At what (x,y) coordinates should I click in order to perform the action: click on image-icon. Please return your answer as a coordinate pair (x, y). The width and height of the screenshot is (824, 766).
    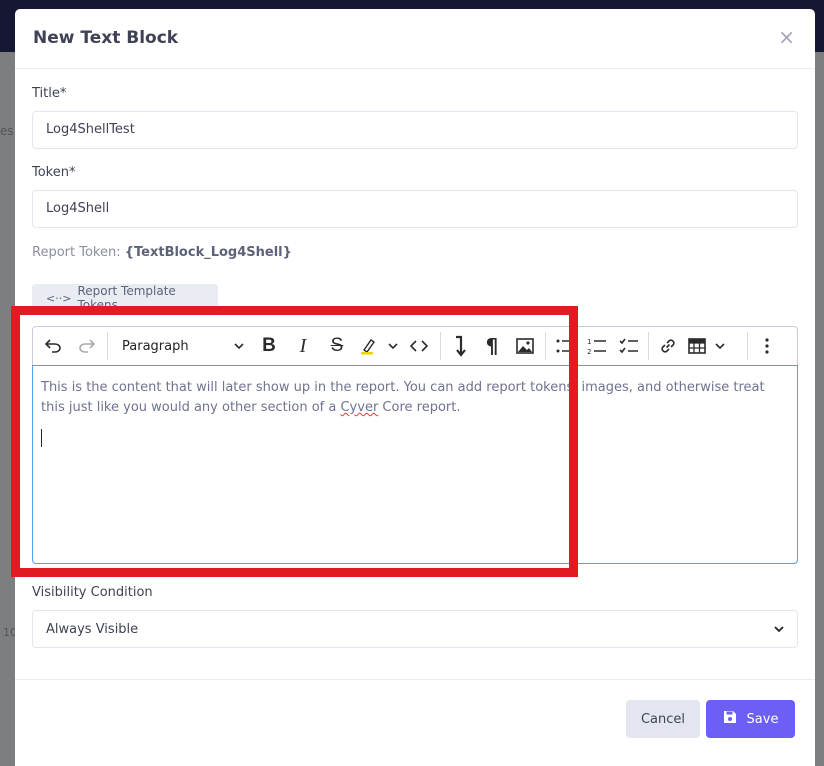
    Looking at the image, I should click on (525, 346).